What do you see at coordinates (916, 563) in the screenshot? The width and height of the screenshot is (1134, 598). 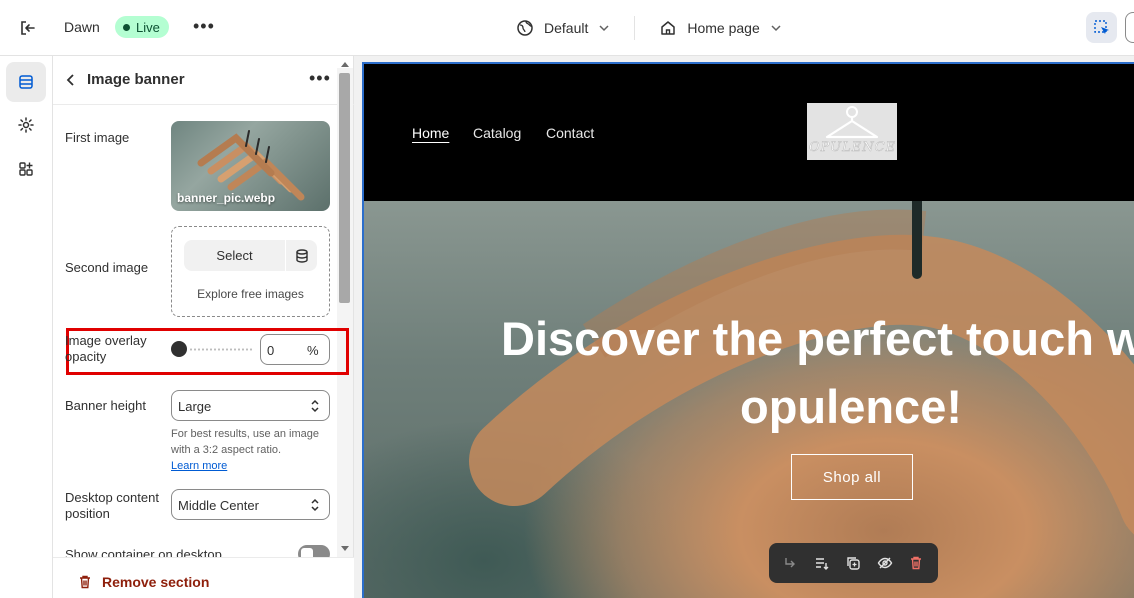 I see `delete-icon` at bounding box center [916, 563].